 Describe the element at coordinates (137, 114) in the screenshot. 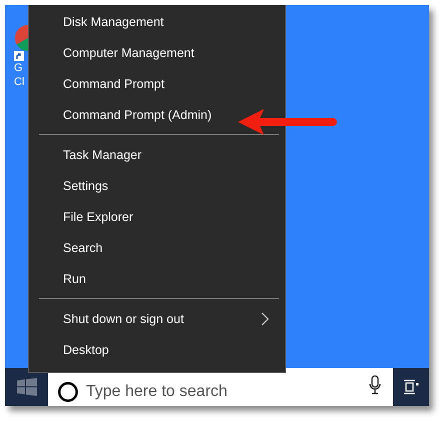

I see `menu-item: Command Prompt (Admin)` at that location.